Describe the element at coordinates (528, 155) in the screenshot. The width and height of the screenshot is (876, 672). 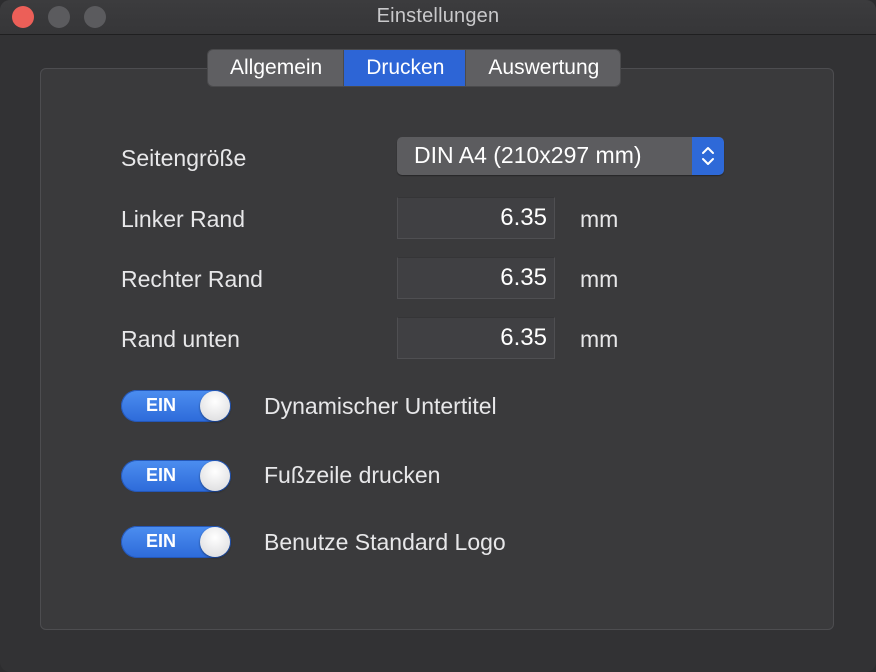
I see `page-size-value: DIN A4 (210x297 mm)` at that location.